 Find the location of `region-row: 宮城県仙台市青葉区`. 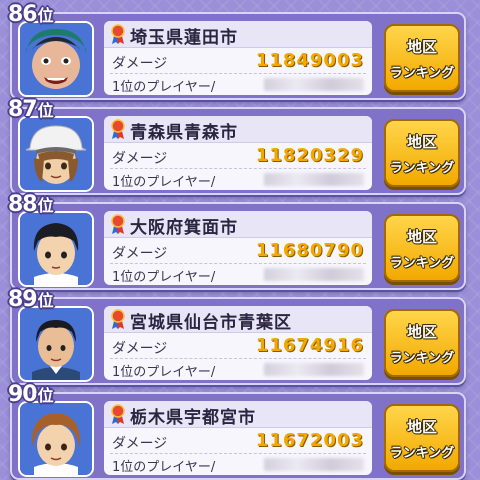

region-row: 宮城県仙台市青葉区 is located at coordinates (238, 319).